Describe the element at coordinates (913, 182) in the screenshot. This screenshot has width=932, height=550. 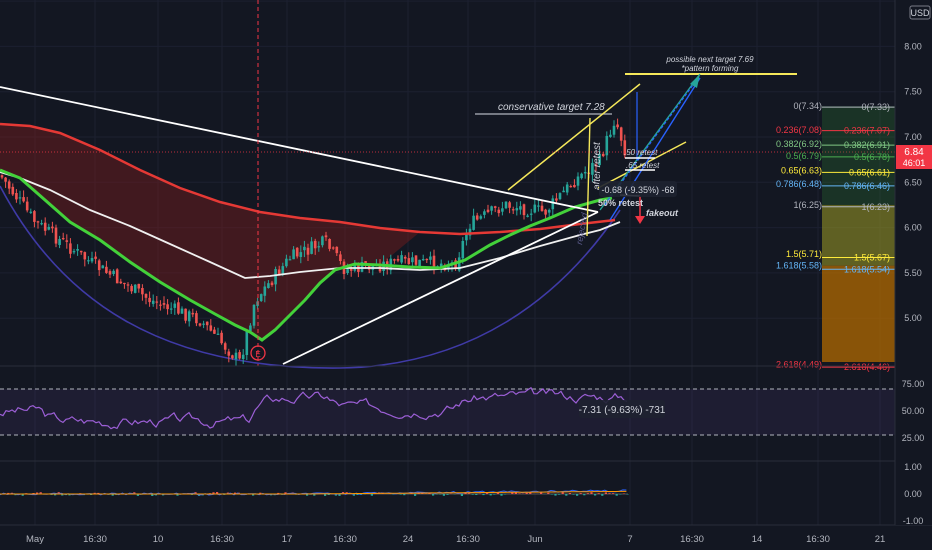
I see `price-tick-label: 6.50` at that location.